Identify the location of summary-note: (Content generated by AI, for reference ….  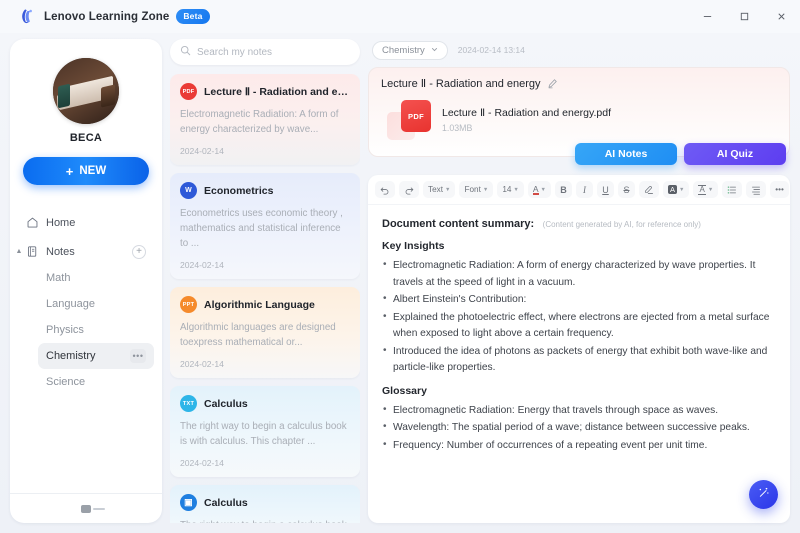
(621, 224).